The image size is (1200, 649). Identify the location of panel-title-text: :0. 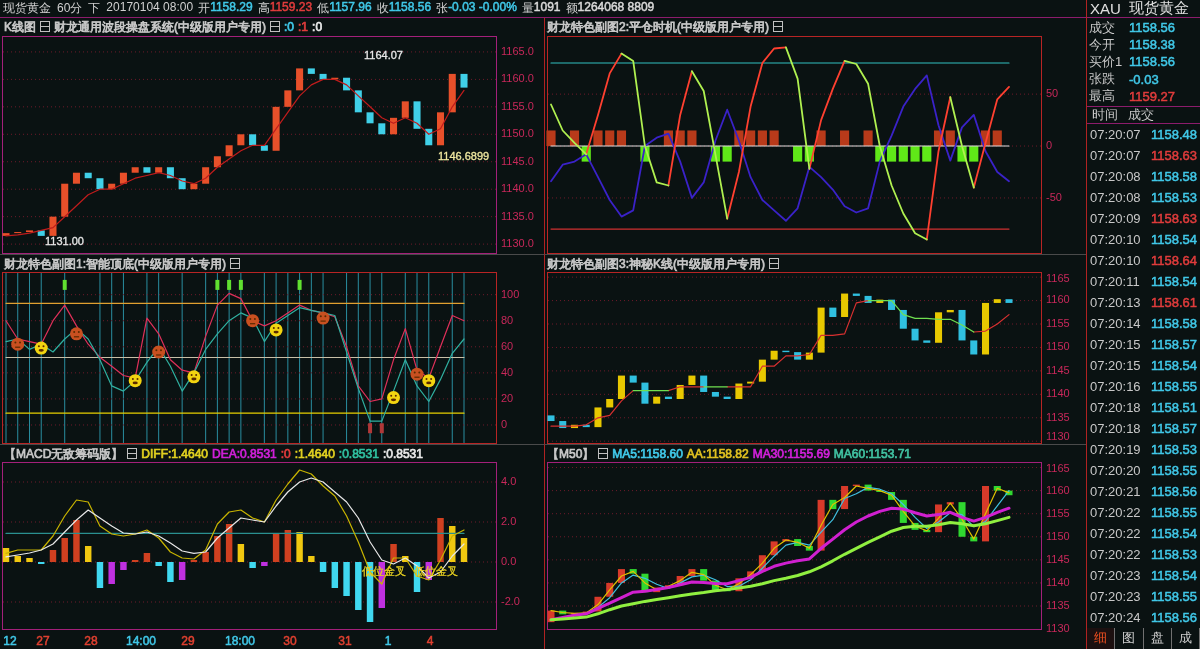
(317, 27).